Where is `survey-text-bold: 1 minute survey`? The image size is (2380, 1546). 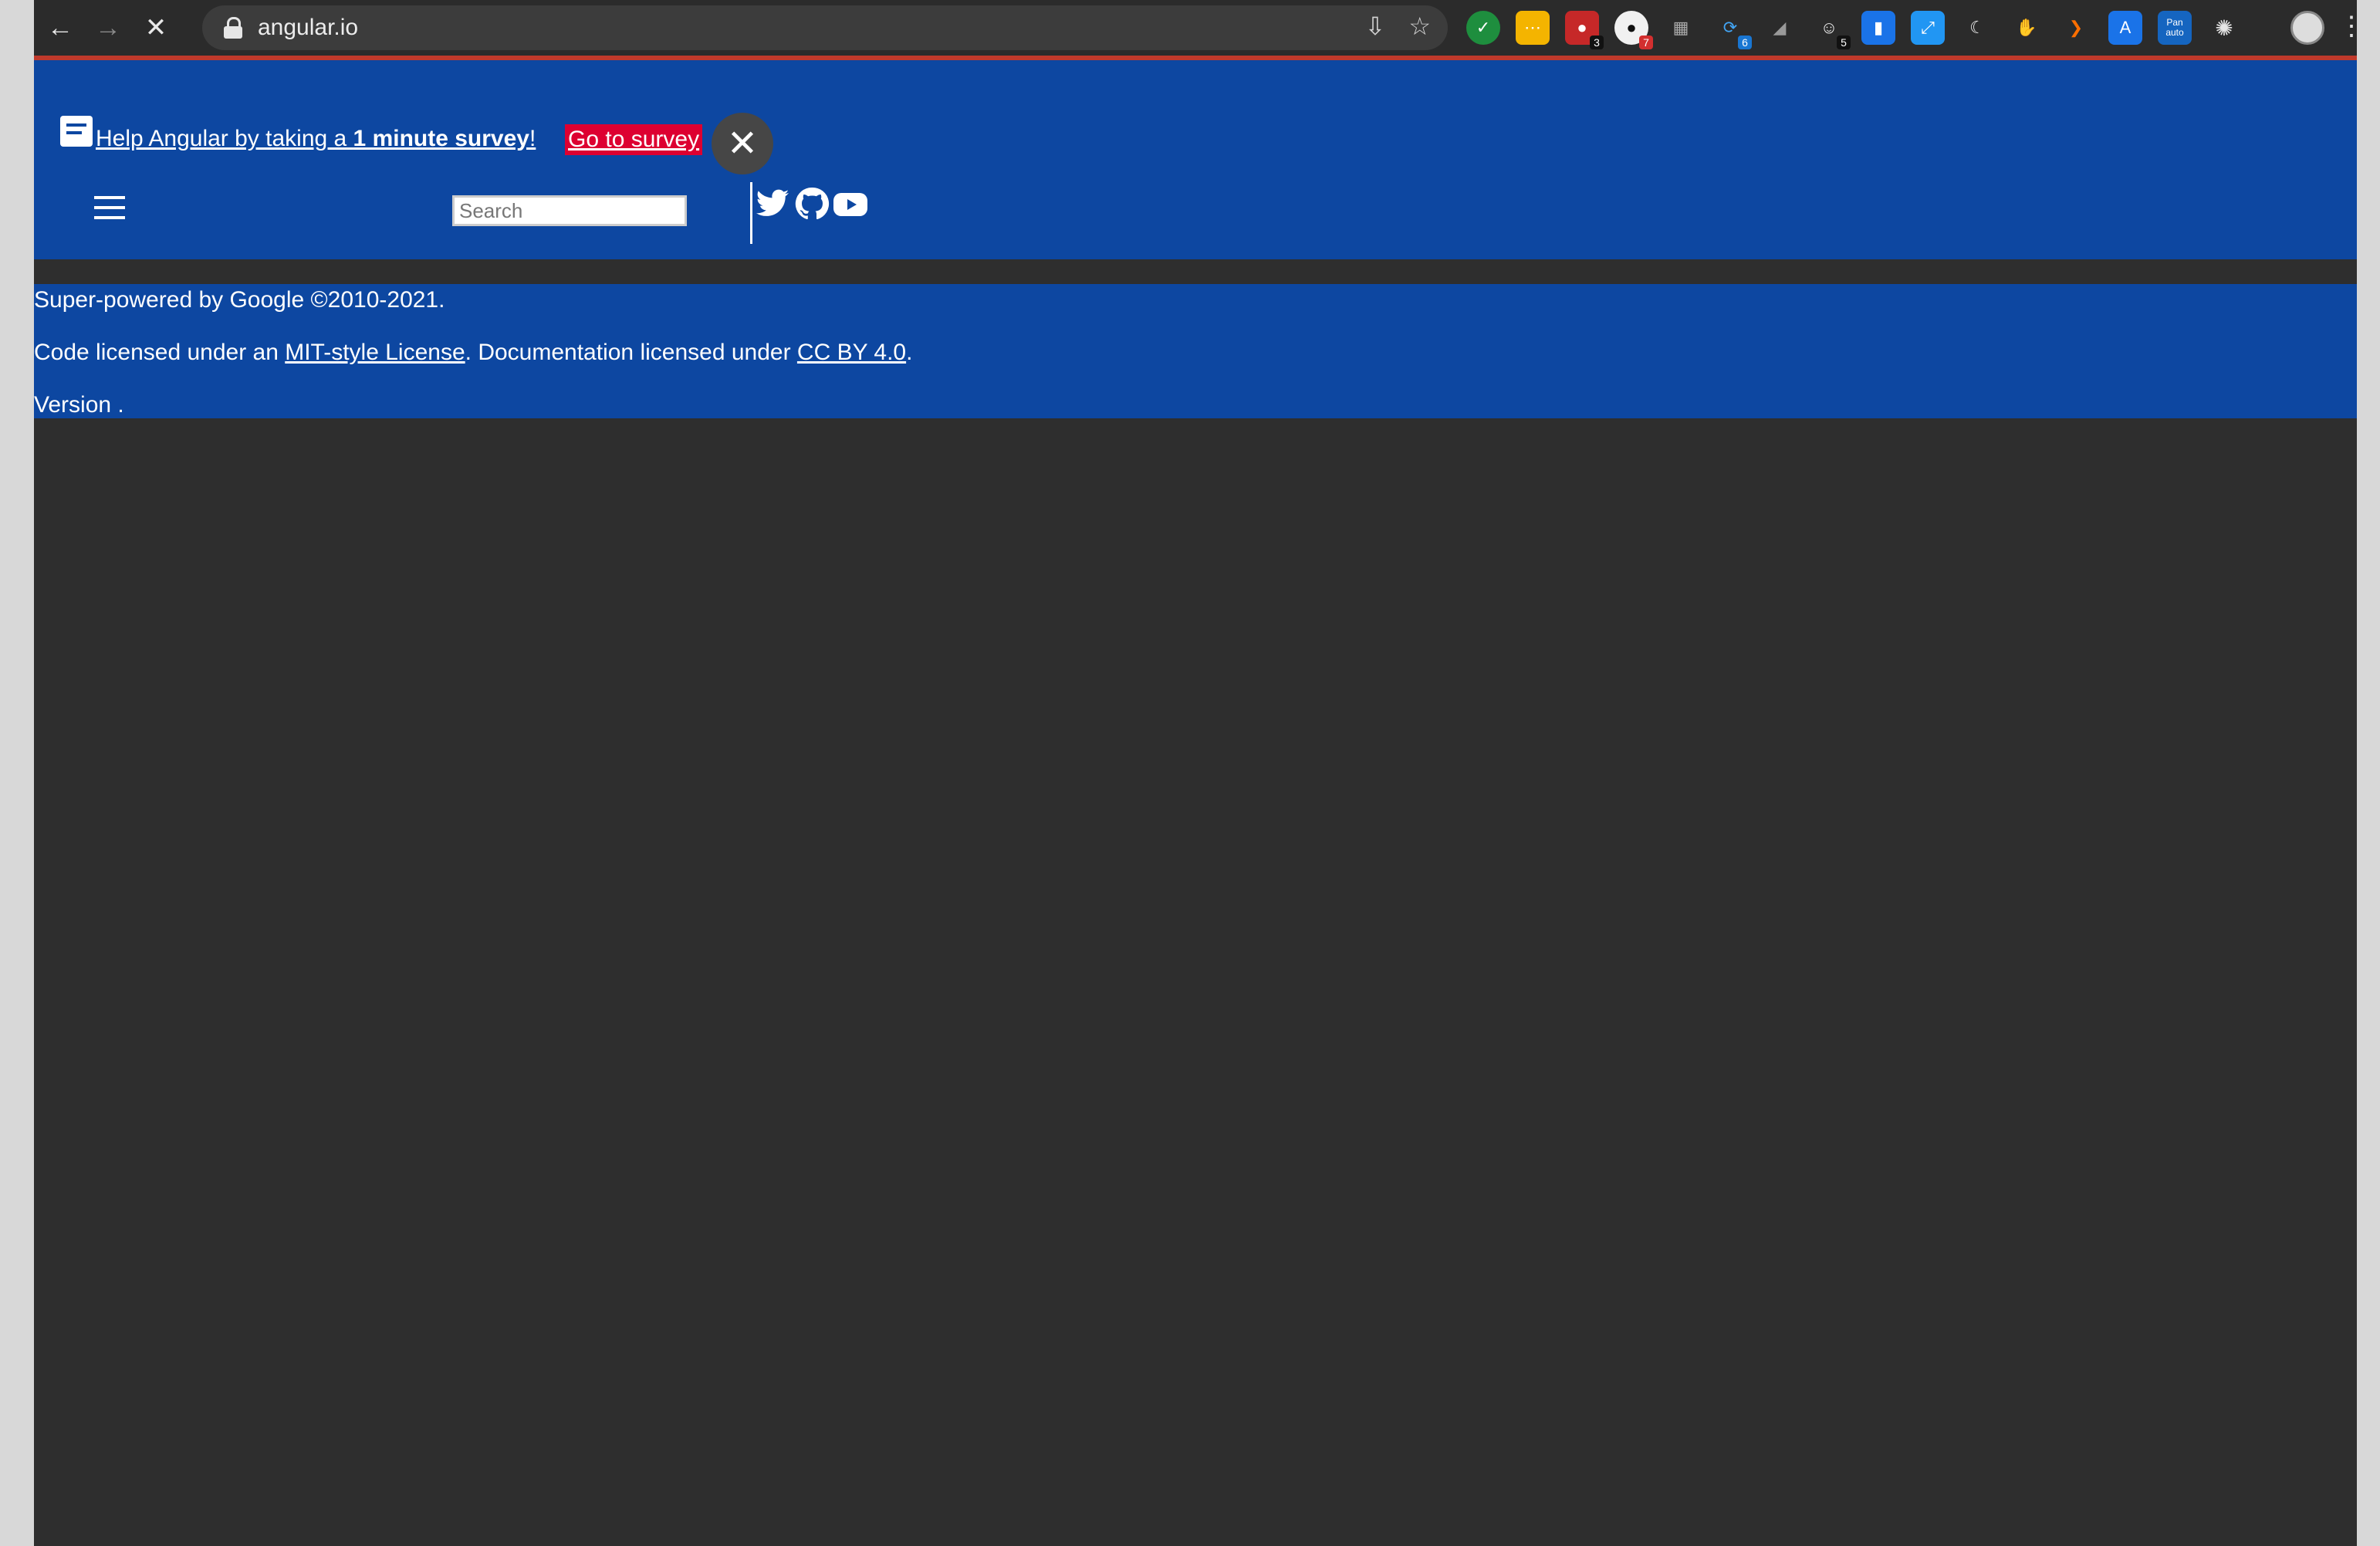 survey-text-bold: 1 minute survey is located at coordinates (441, 138).